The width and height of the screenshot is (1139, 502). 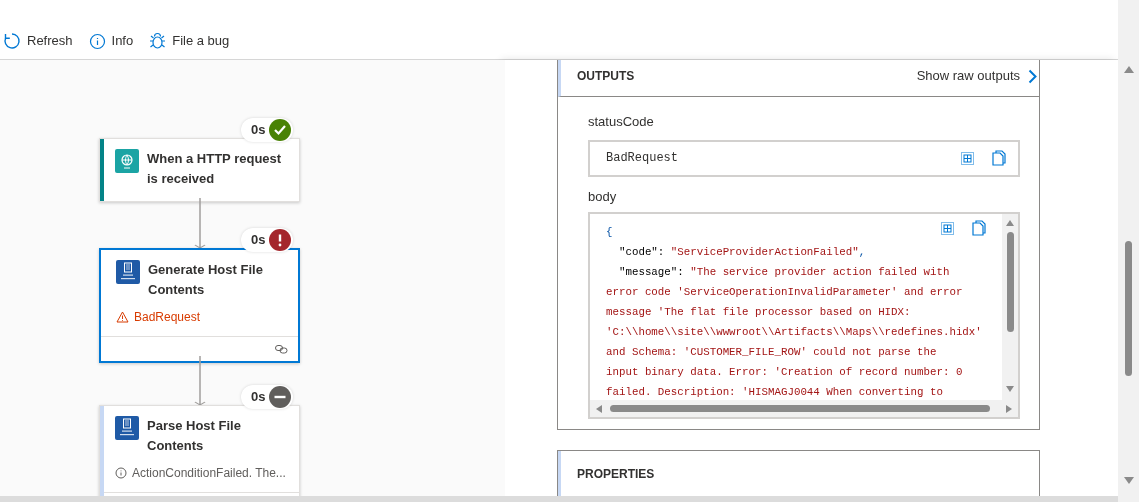 I want to click on code-line: {, so click(x=609, y=232).